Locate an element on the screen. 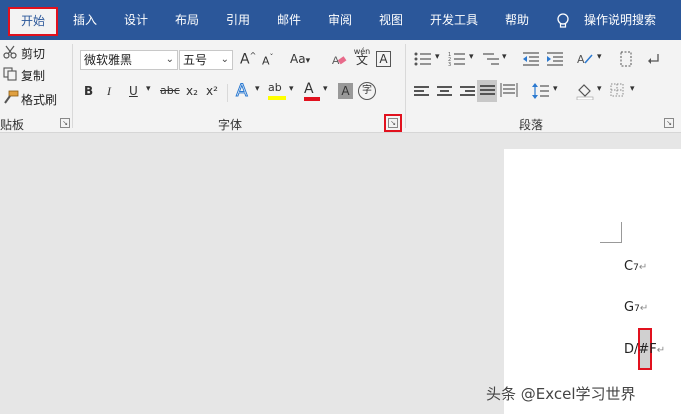  grow-font-button: A^ is located at coordinates (248, 59).